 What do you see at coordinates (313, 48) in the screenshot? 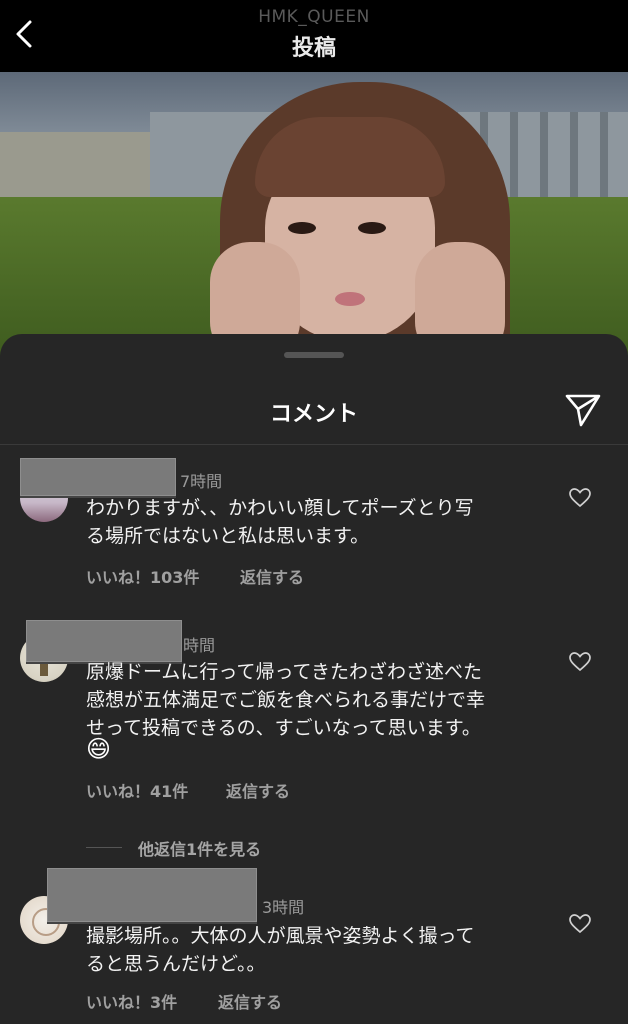
I see `page-title: 投稿` at bounding box center [313, 48].